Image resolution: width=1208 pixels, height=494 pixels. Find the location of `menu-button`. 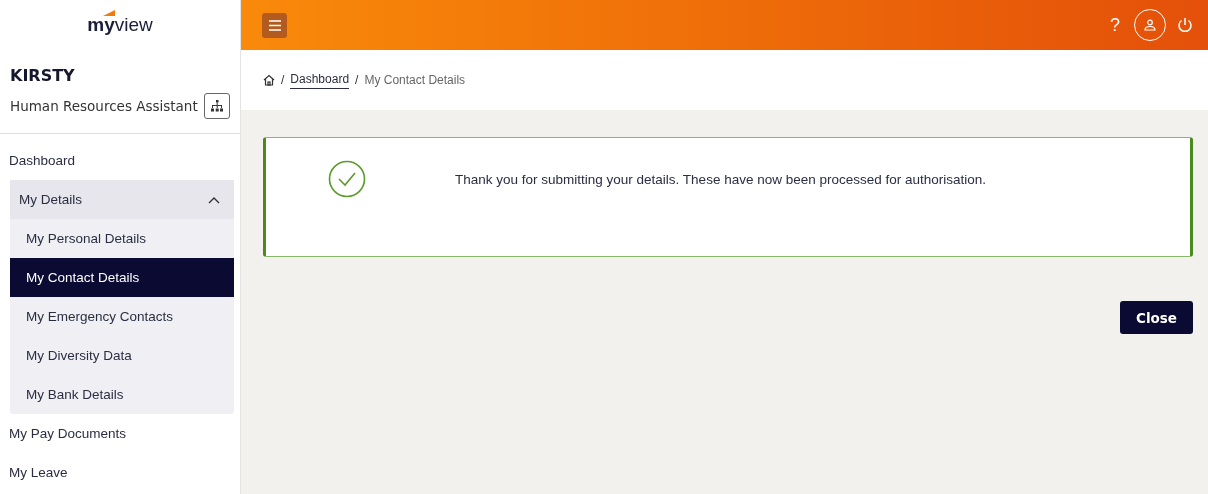

menu-button is located at coordinates (274, 25).